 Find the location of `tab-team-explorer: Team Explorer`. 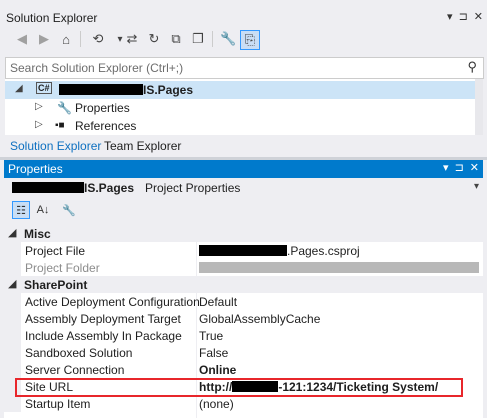

tab-team-explorer: Team Explorer is located at coordinates (142, 147).